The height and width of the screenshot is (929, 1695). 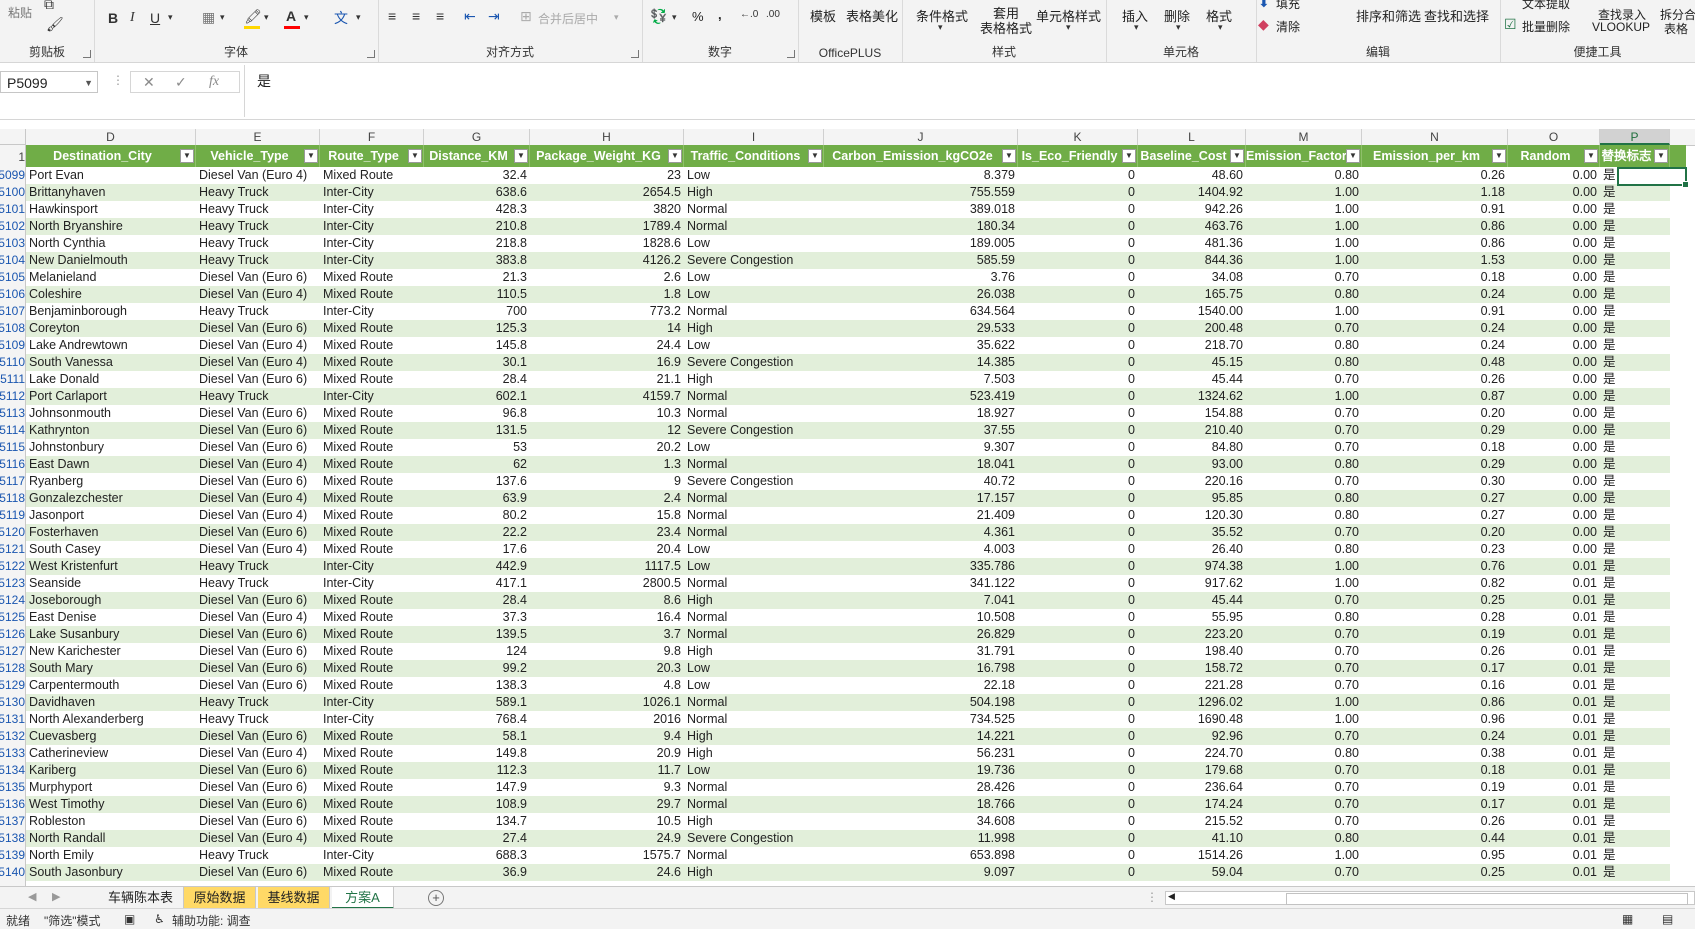 I want to click on row-header: 5133, so click(x=12, y=753).